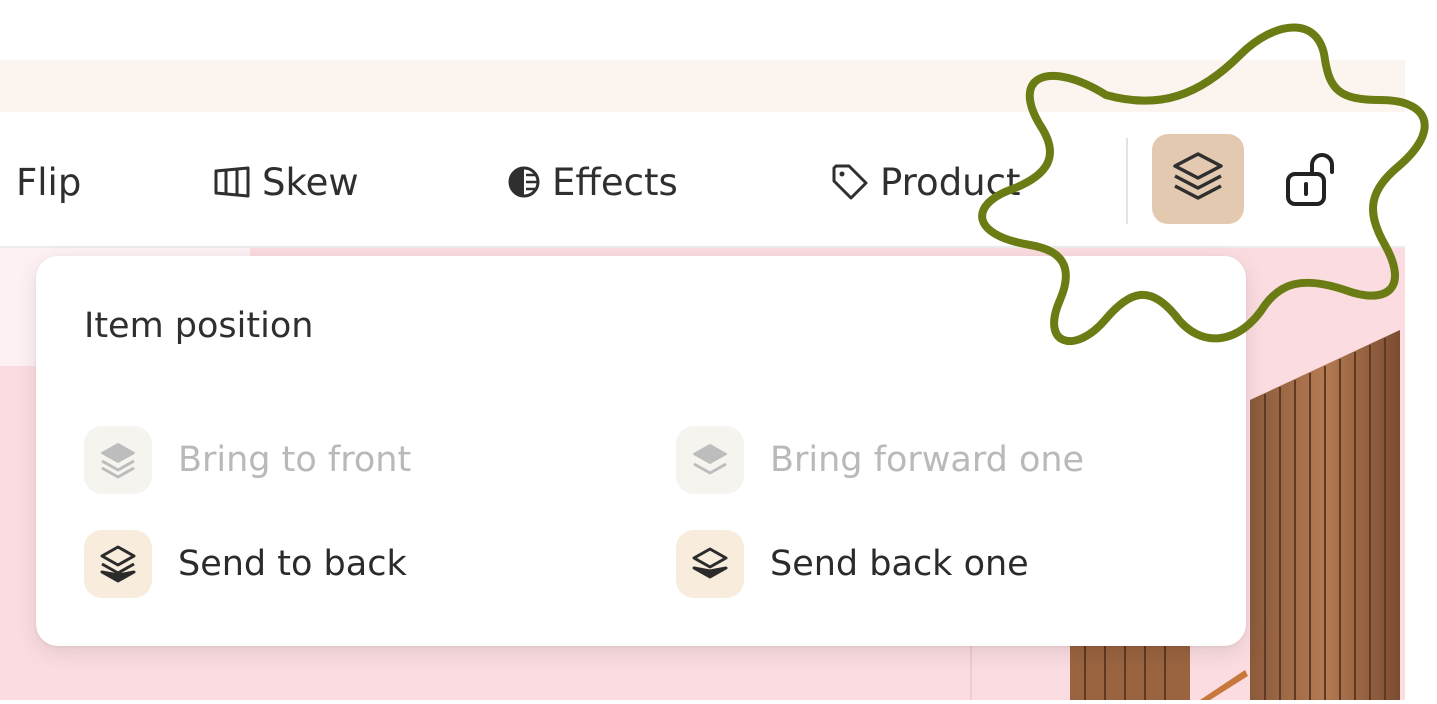  What do you see at coordinates (199, 326) in the screenshot?
I see `popover-title: Item position` at bounding box center [199, 326].